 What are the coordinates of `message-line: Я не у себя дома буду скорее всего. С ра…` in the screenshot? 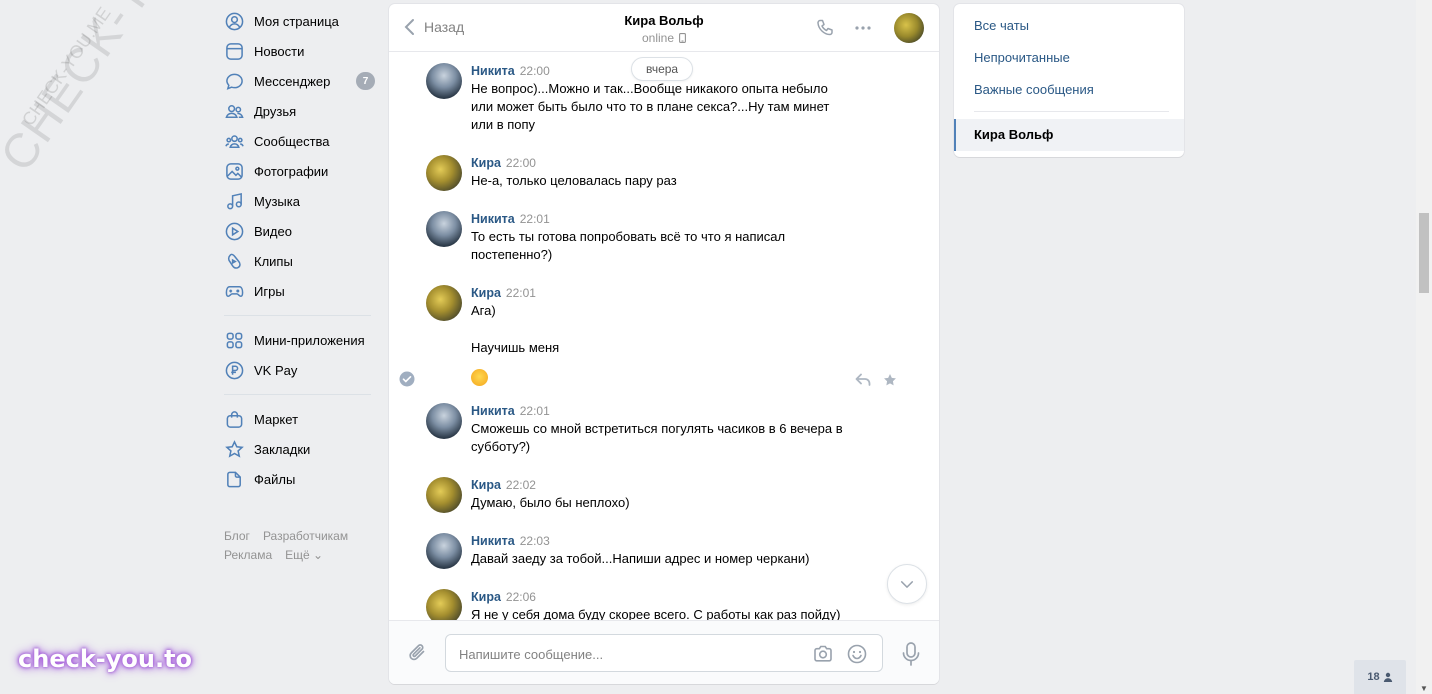 It's located at (656, 613).